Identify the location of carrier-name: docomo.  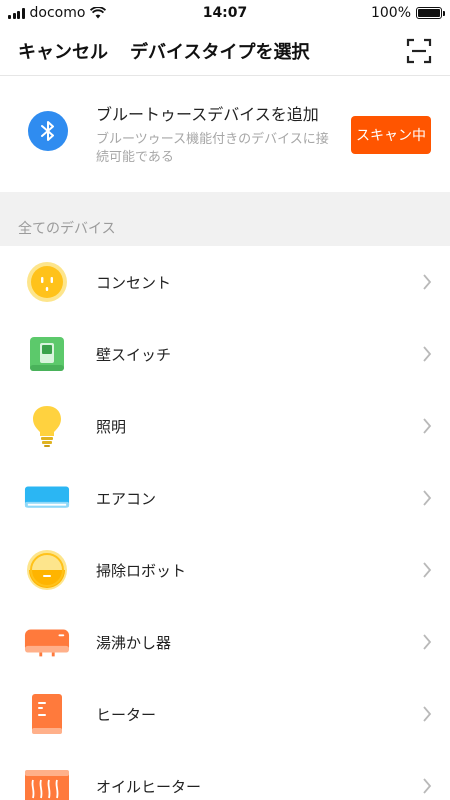
(57, 13).